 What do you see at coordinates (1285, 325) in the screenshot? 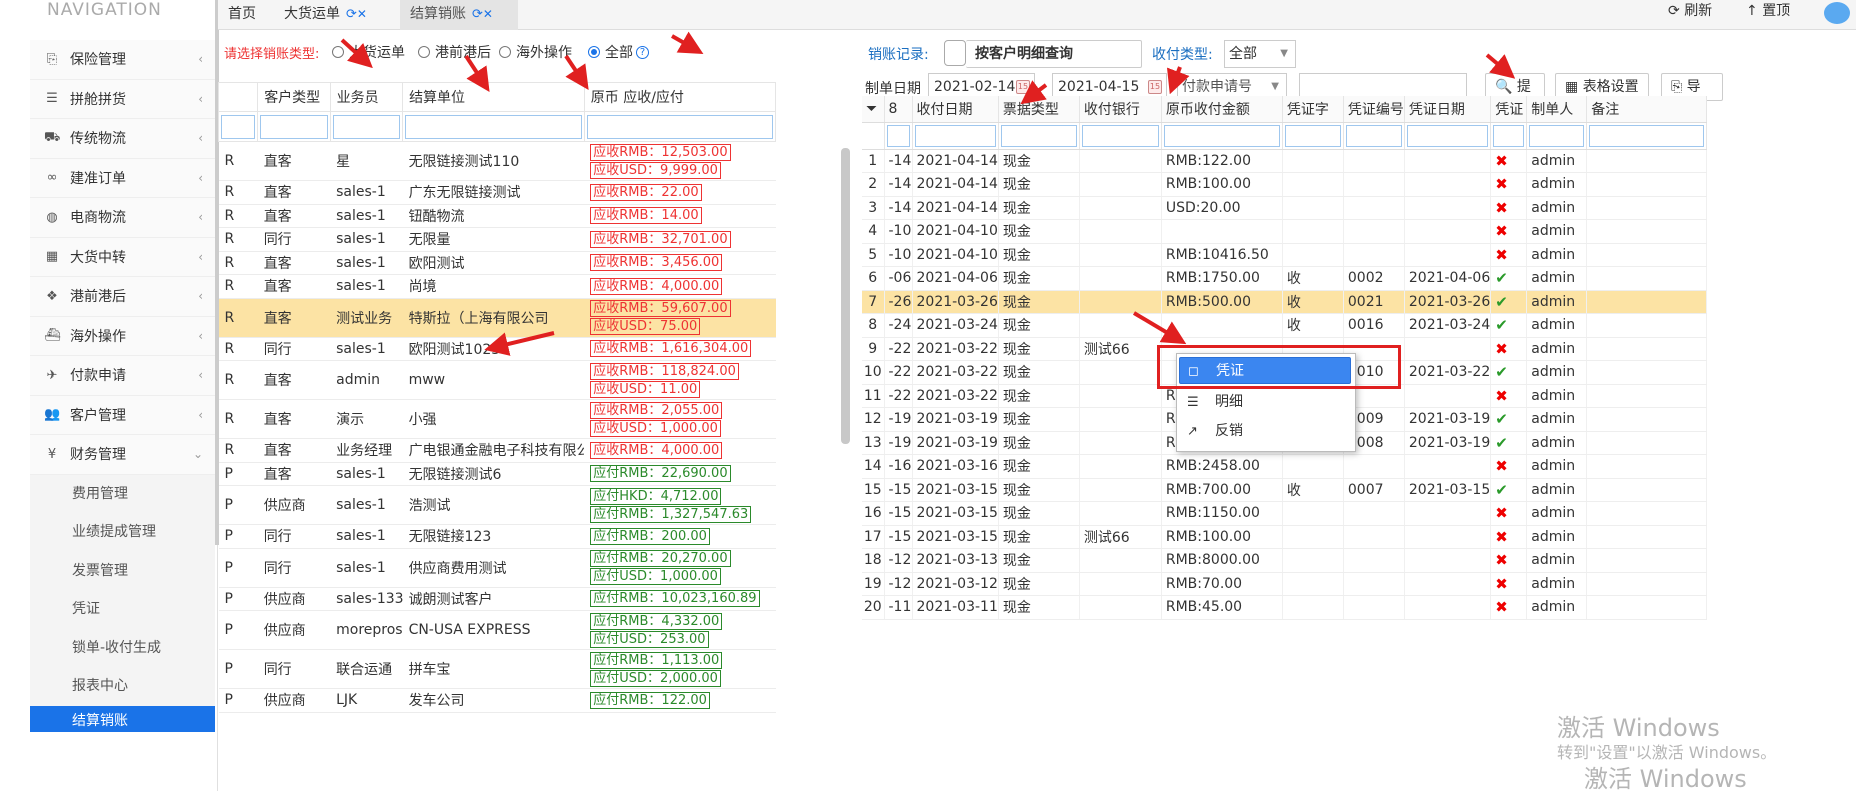
I see `table-row: 8 -24 2021-03-24 现金收 0016 2021-03-24 ✔ admin` at bounding box center [1285, 325].